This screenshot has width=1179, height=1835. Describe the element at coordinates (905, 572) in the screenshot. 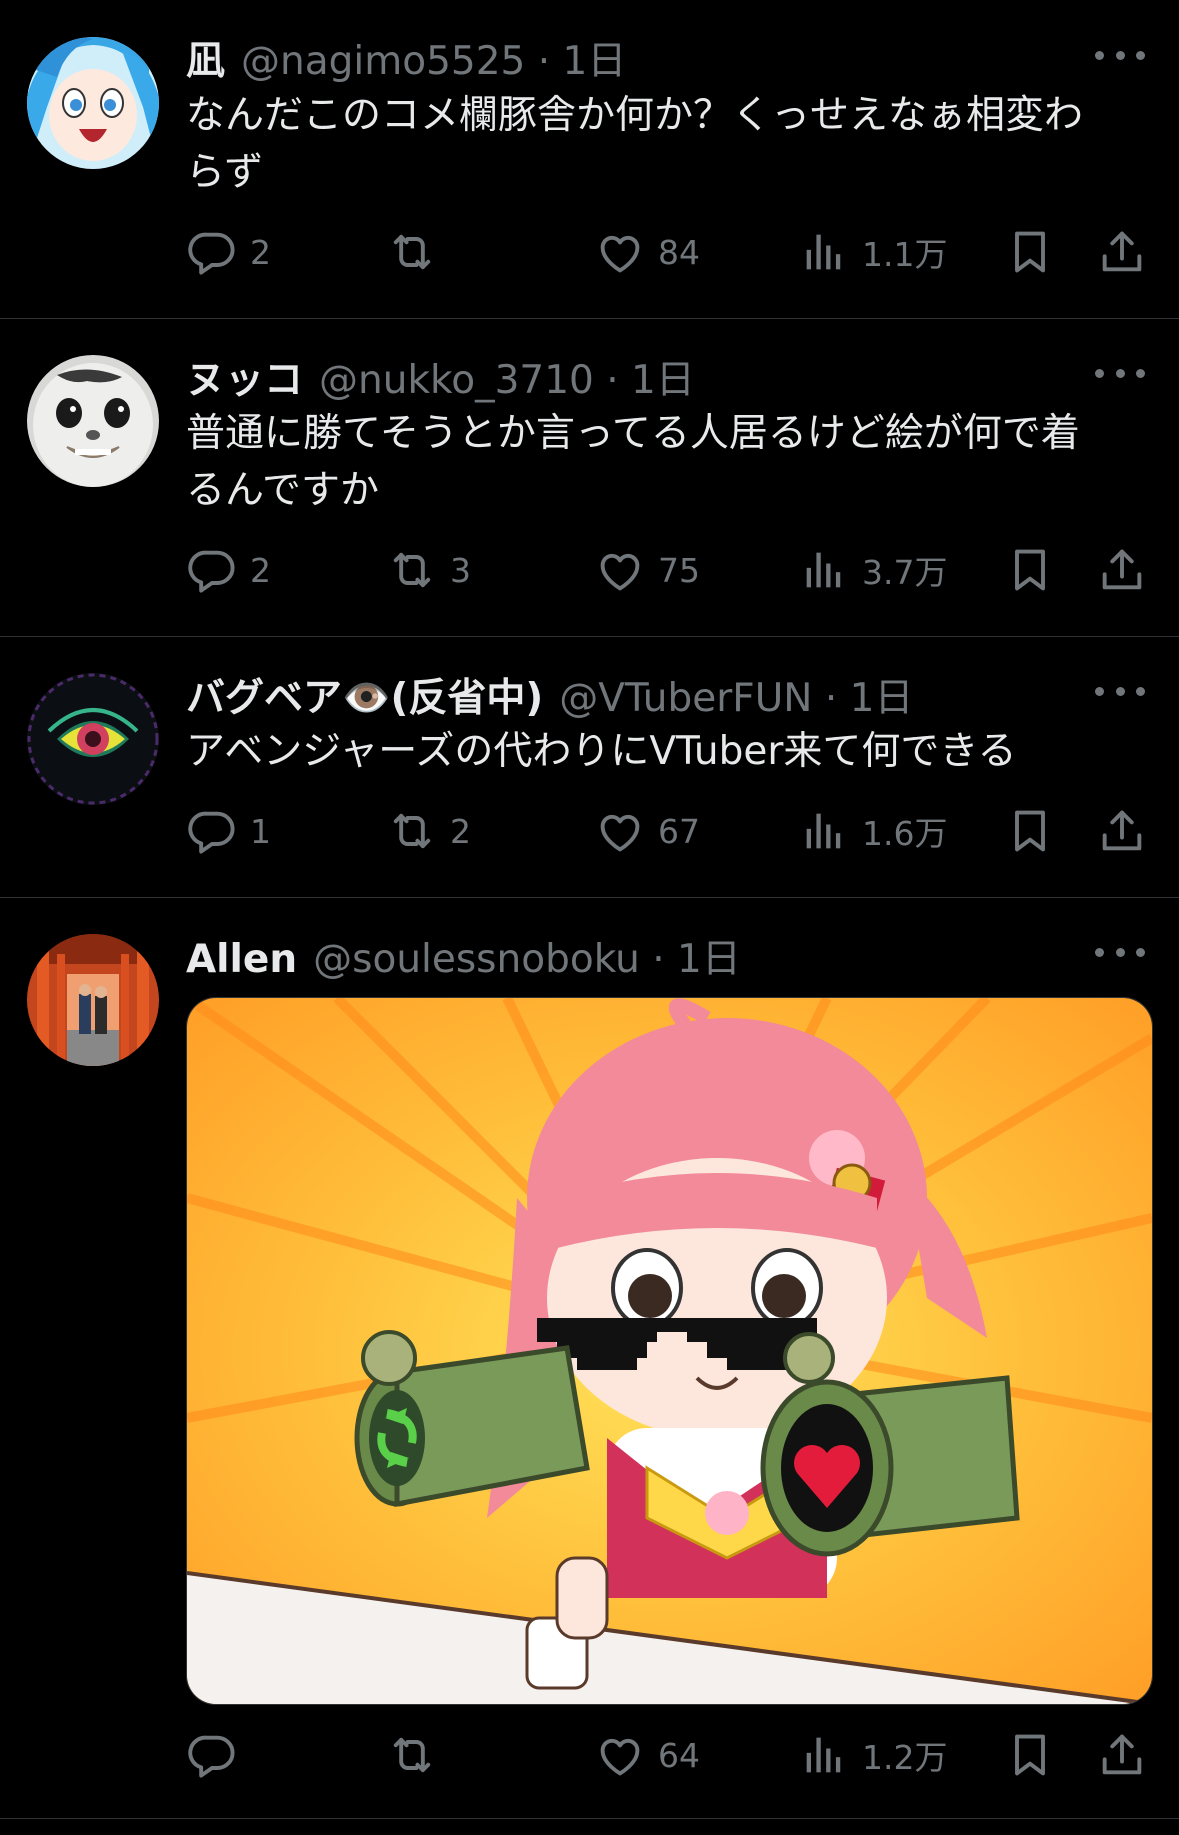

I see `view-count: 3.7万` at that location.